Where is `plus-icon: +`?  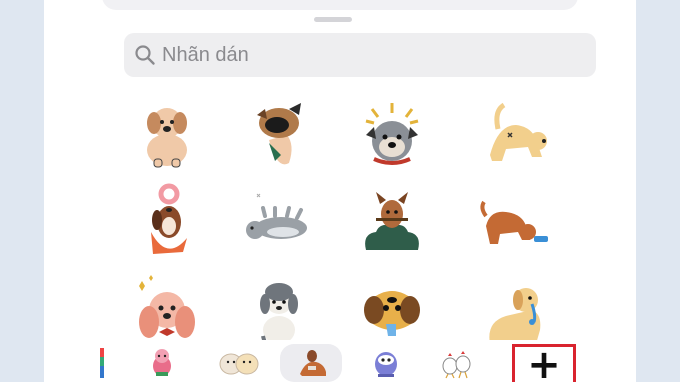 plus-icon: + is located at coordinates (544, 361).